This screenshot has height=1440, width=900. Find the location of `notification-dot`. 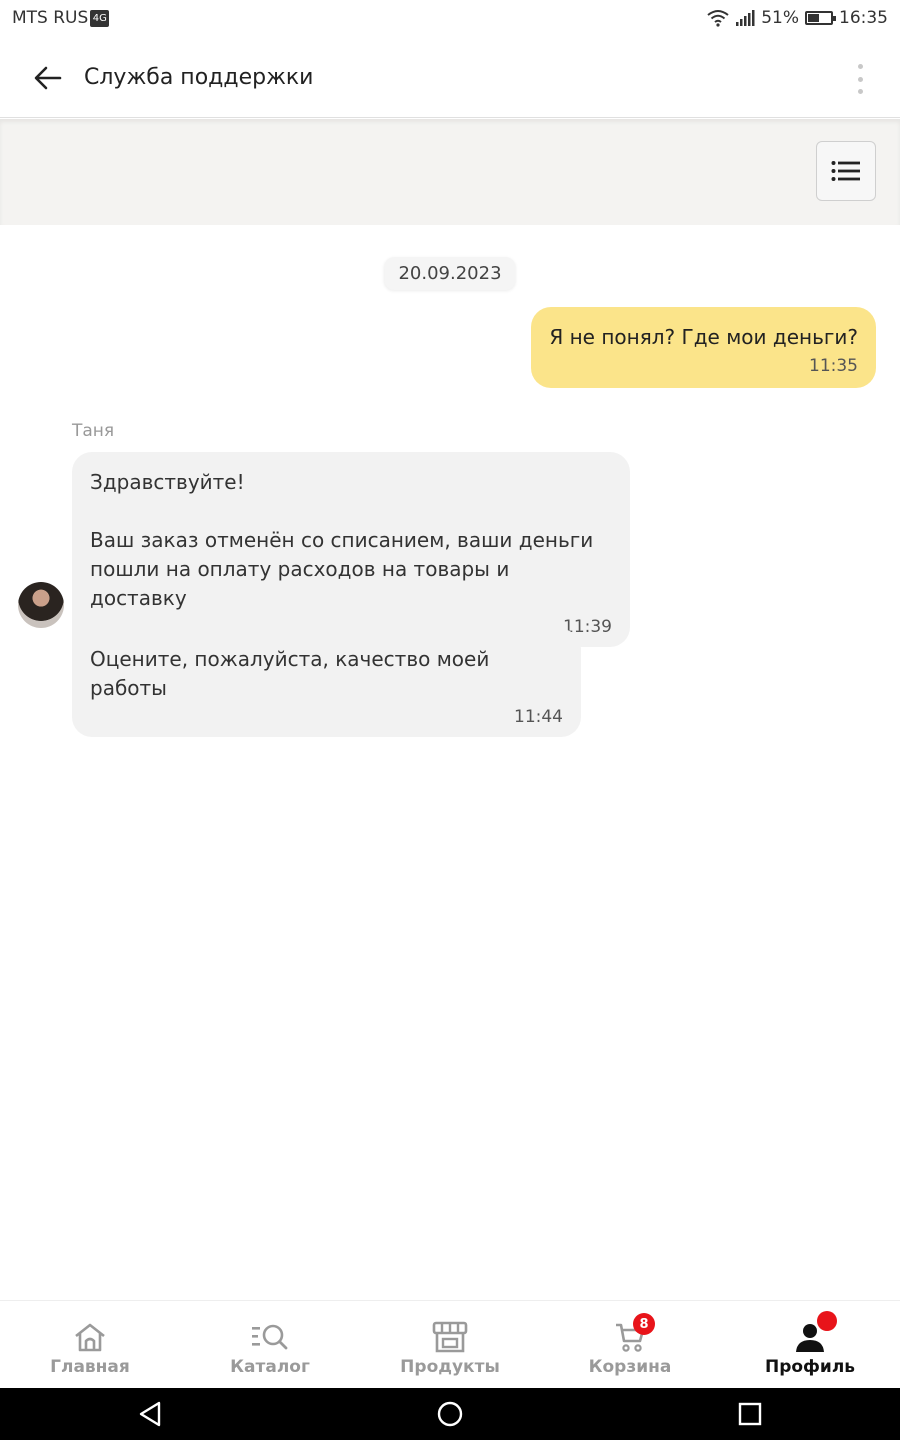

notification-dot is located at coordinates (827, 1321).